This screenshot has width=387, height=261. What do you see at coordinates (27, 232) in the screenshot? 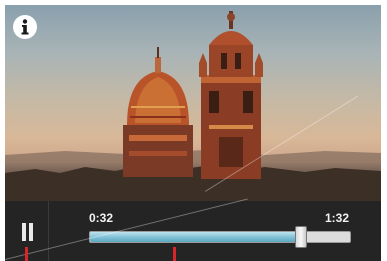
I see `pause-button` at bounding box center [27, 232].